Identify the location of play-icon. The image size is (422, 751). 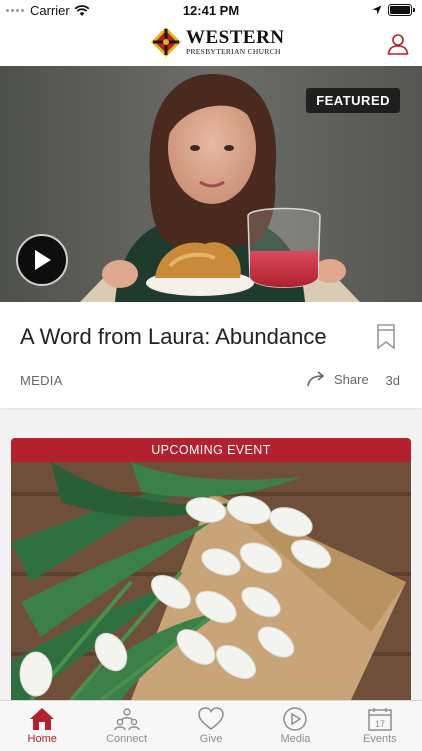
(43, 260).